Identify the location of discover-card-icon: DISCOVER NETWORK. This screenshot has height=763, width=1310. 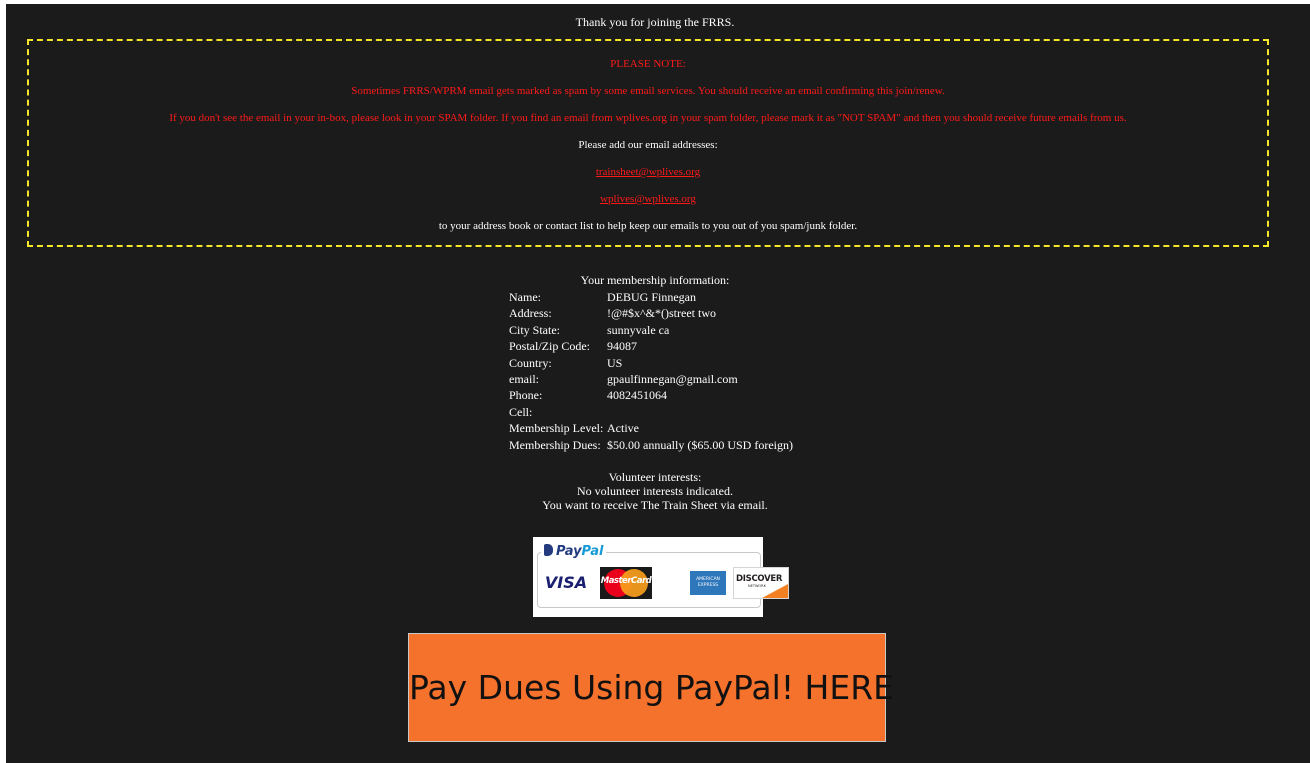
(761, 583).